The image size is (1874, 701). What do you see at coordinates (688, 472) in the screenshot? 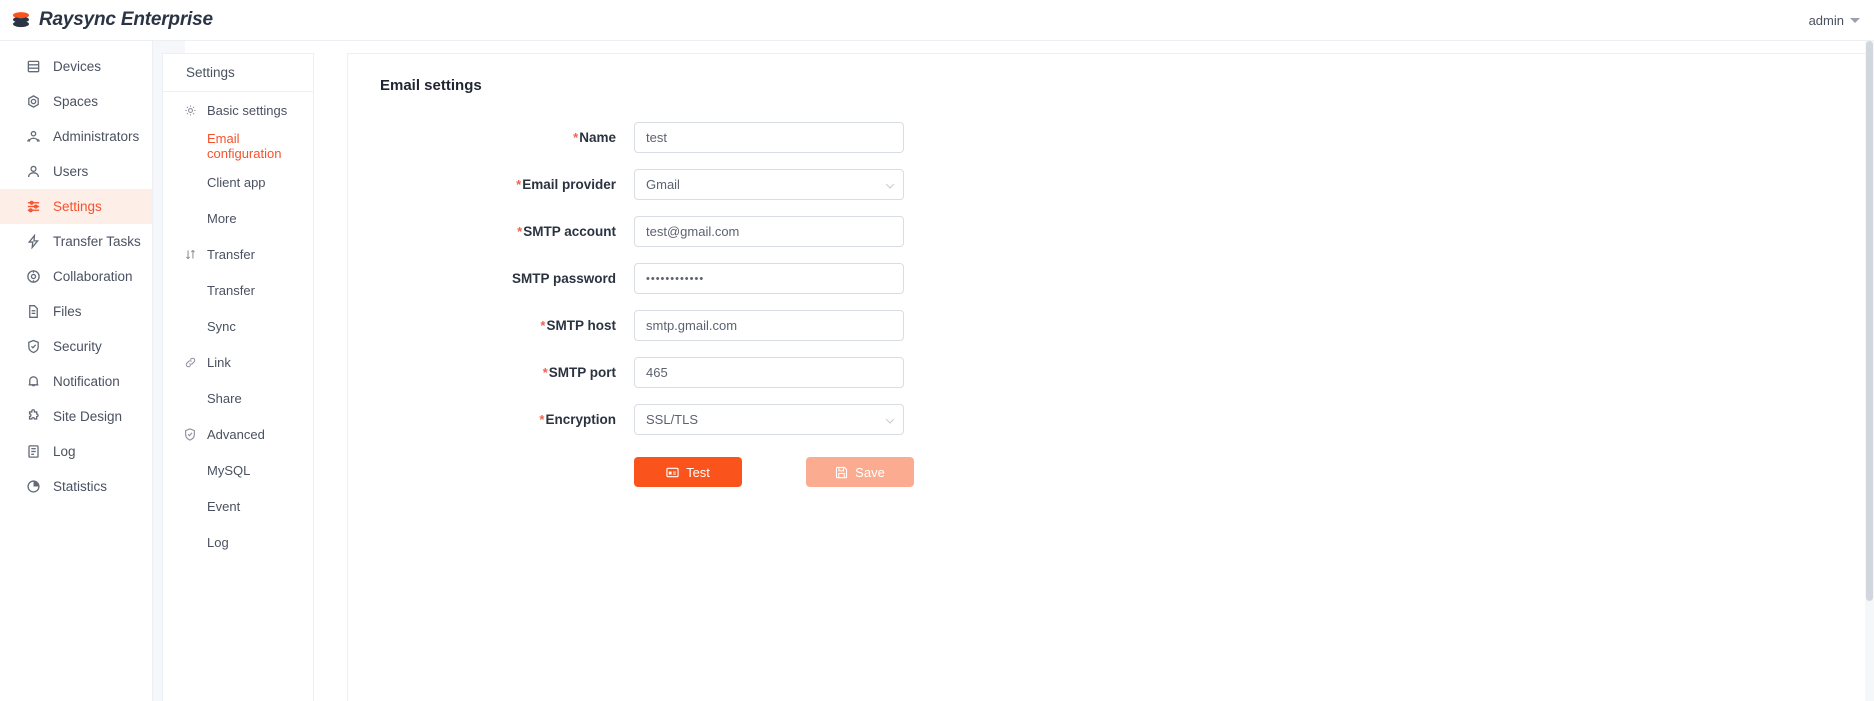
I see `test-button: Test` at bounding box center [688, 472].